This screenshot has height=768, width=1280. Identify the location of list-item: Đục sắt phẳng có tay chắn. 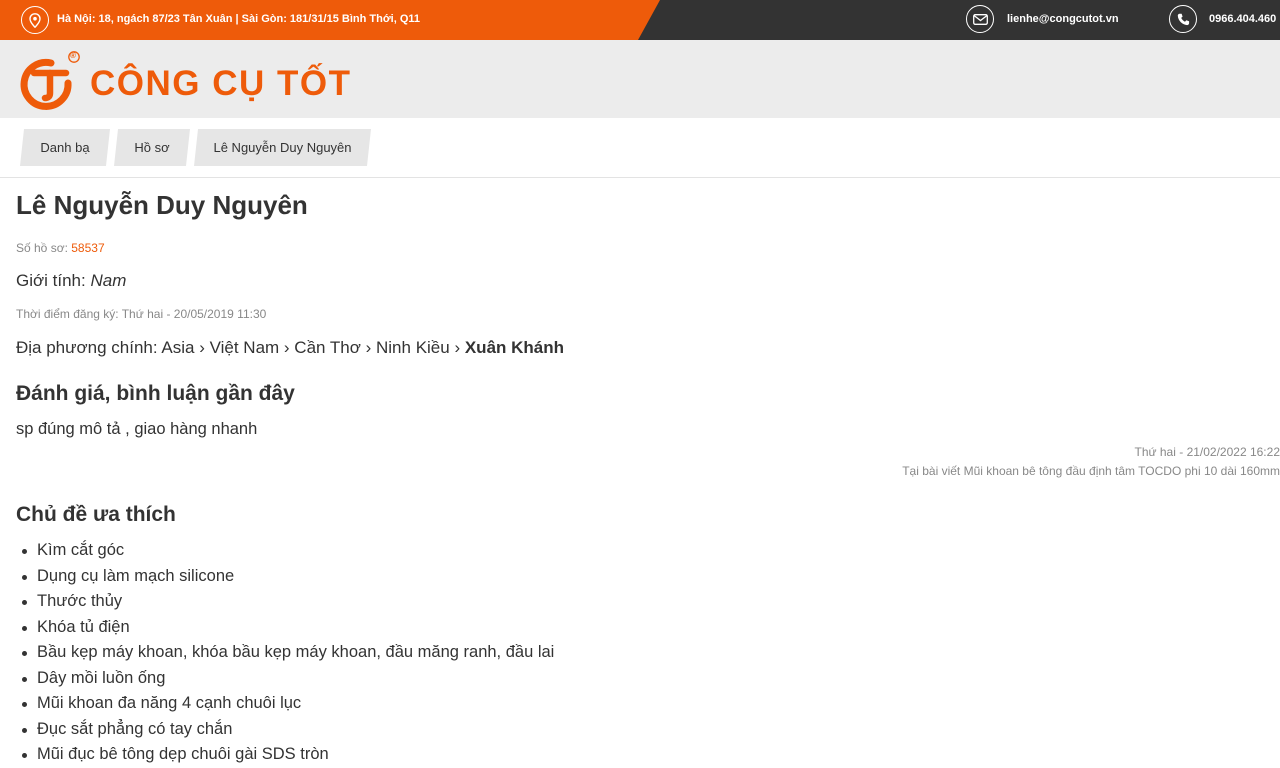
(285, 730).